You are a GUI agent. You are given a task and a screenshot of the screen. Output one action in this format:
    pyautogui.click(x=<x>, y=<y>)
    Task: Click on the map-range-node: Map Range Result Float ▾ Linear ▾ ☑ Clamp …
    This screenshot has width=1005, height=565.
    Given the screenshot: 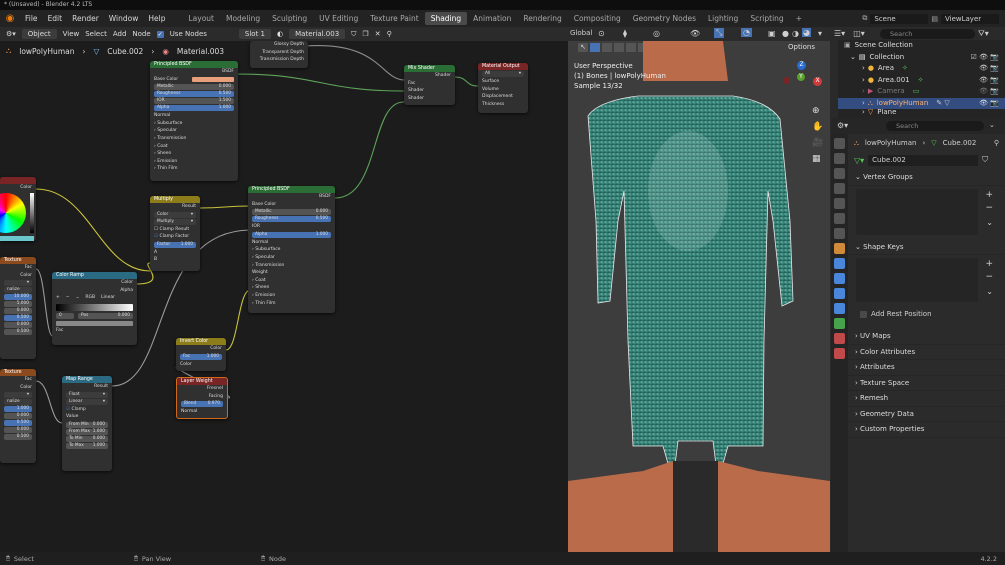 What is the action you would take?
    pyautogui.click(x=87, y=423)
    